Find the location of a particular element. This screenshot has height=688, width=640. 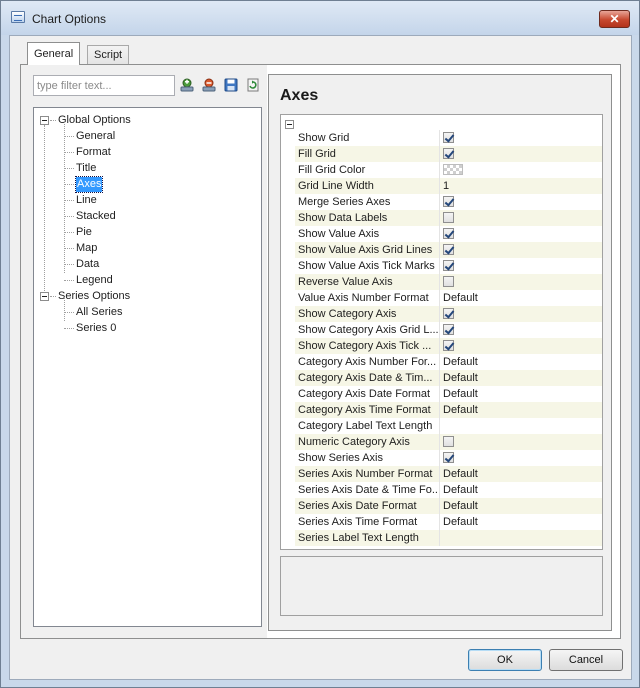

property-row: Show Category Axis is located at coordinates (448, 314).